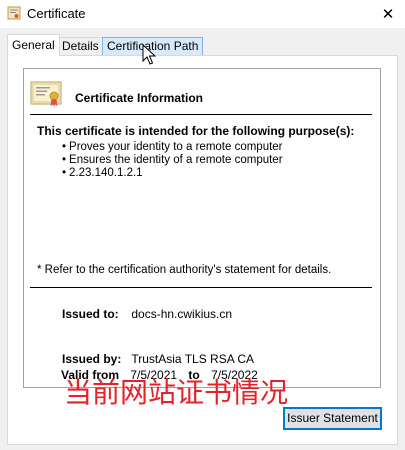 The height and width of the screenshot is (450, 405). I want to click on issued-to-value: docs-hn.cwikius.cn, so click(182, 314).